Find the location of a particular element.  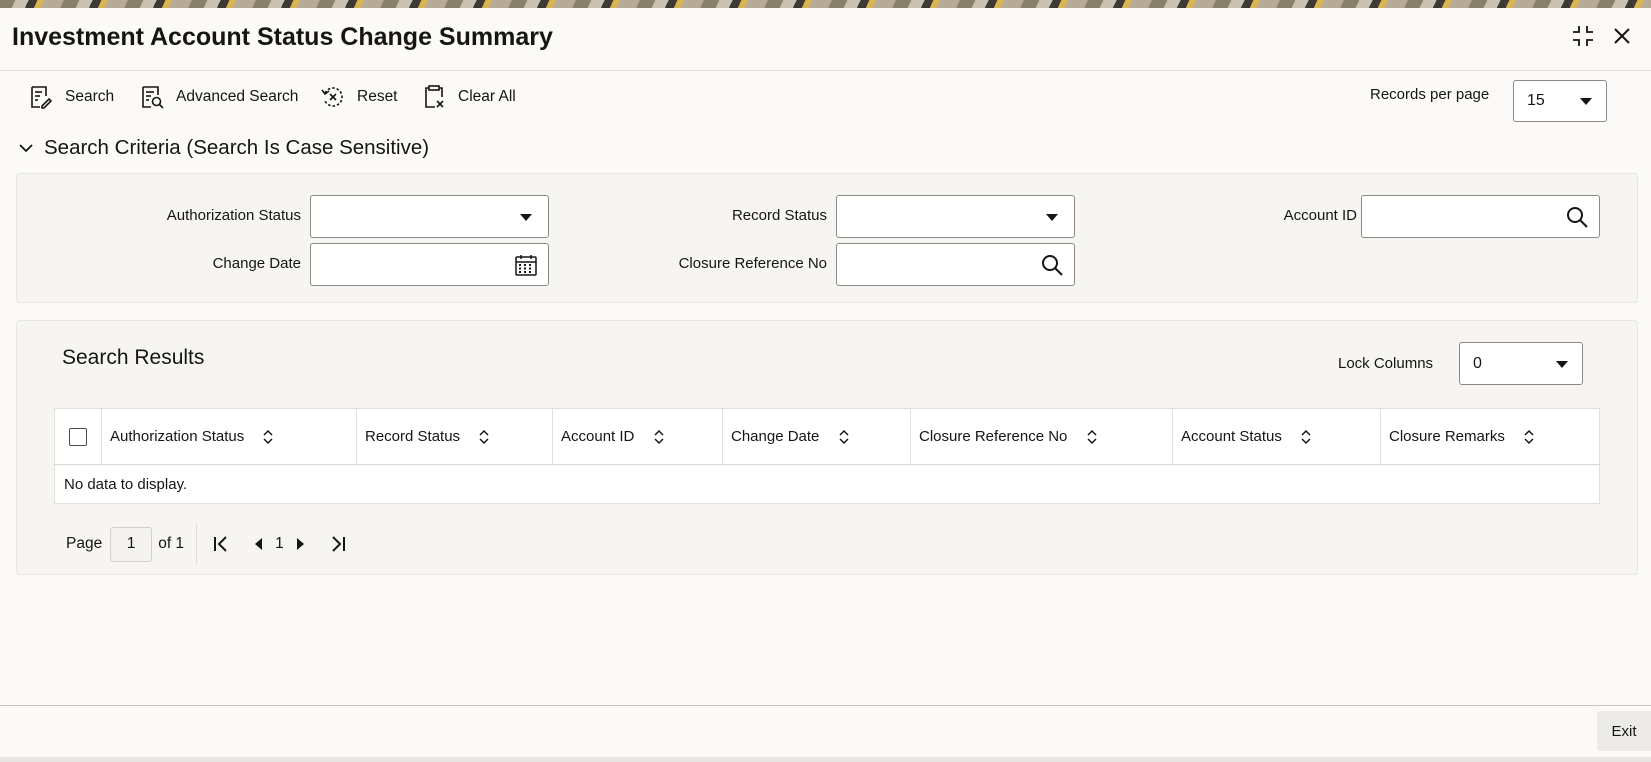

record-status-label: Record Status is located at coordinates (779, 215).